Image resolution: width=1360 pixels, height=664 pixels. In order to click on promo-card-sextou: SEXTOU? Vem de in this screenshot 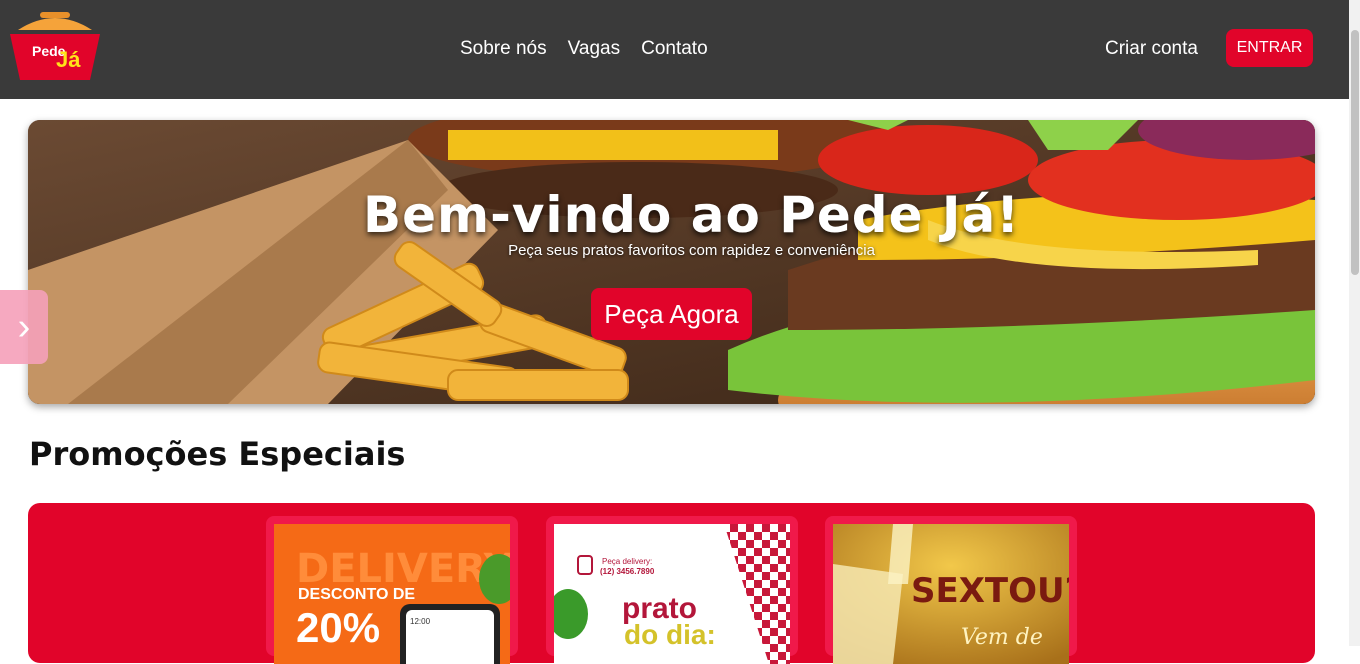, I will do `click(951, 590)`.